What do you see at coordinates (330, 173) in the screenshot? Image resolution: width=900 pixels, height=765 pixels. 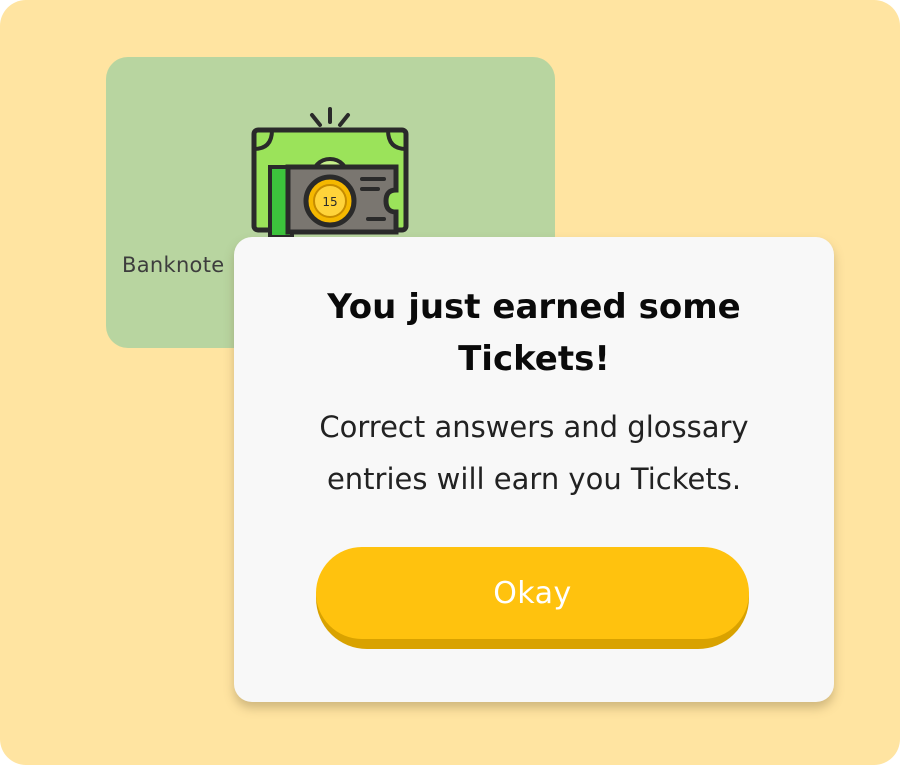 I see `banknote-ticket-icon: 15` at bounding box center [330, 173].